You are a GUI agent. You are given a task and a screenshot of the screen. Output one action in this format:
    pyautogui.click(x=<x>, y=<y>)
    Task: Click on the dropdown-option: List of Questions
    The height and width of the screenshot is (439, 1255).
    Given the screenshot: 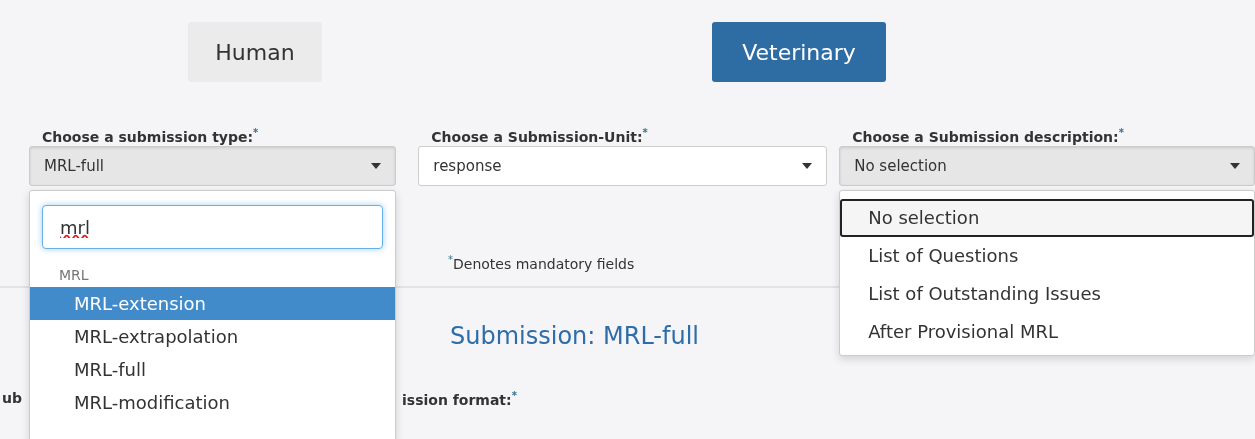 What is the action you would take?
    pyautogui.click(x=1047, y=256)
    